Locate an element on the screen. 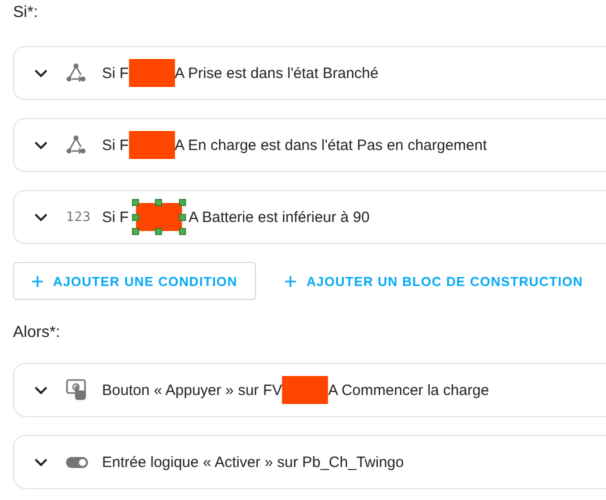  section-label: Alors*: is located at coordinates (37, 333).